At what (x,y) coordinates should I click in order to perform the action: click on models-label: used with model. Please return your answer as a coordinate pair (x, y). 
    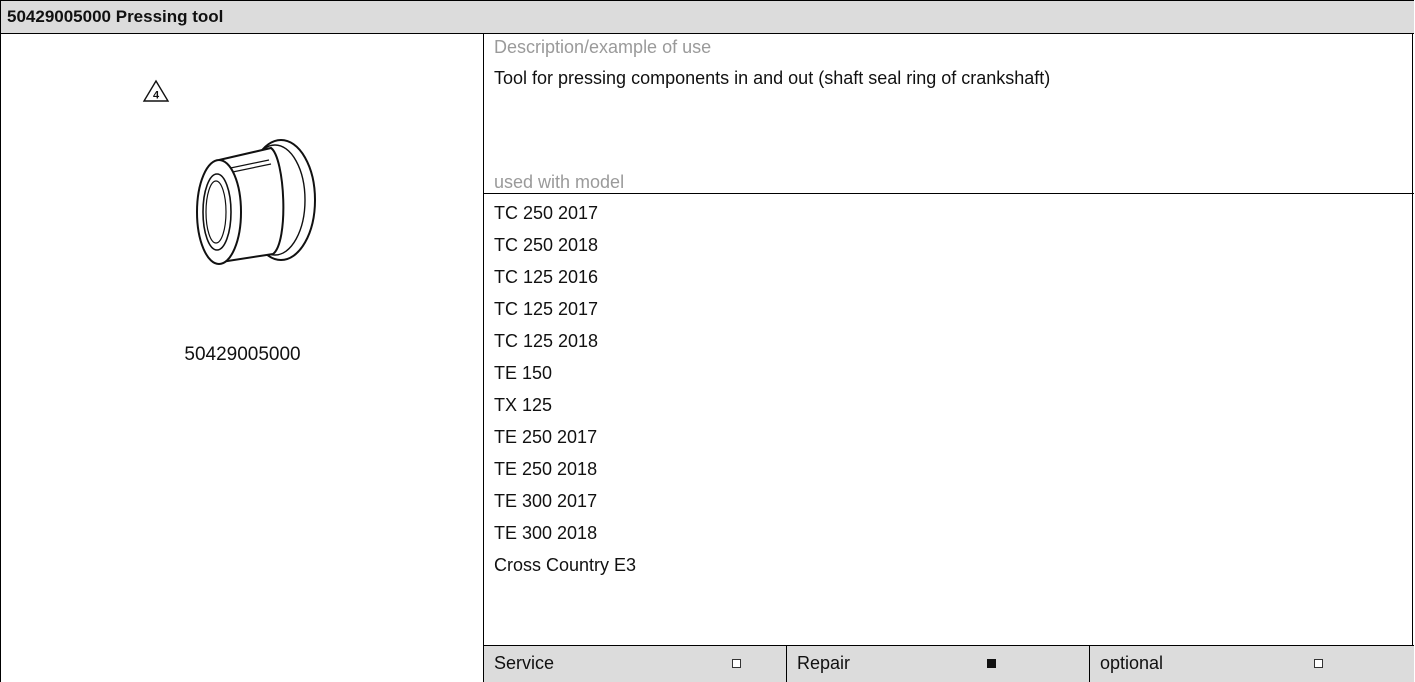
    Looking at the image, I should click on (559, 182).